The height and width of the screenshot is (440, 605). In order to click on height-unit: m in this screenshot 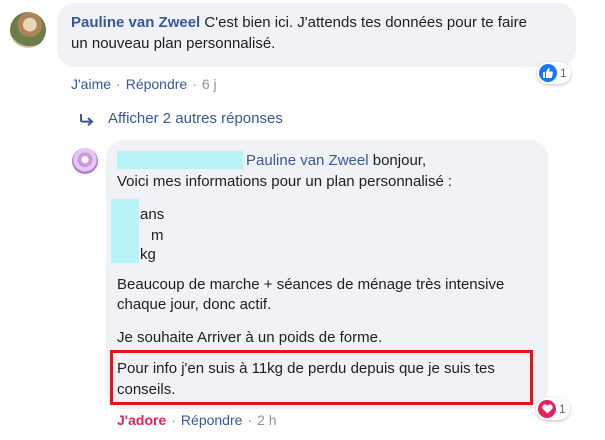, I will do `click(157, 235)`.